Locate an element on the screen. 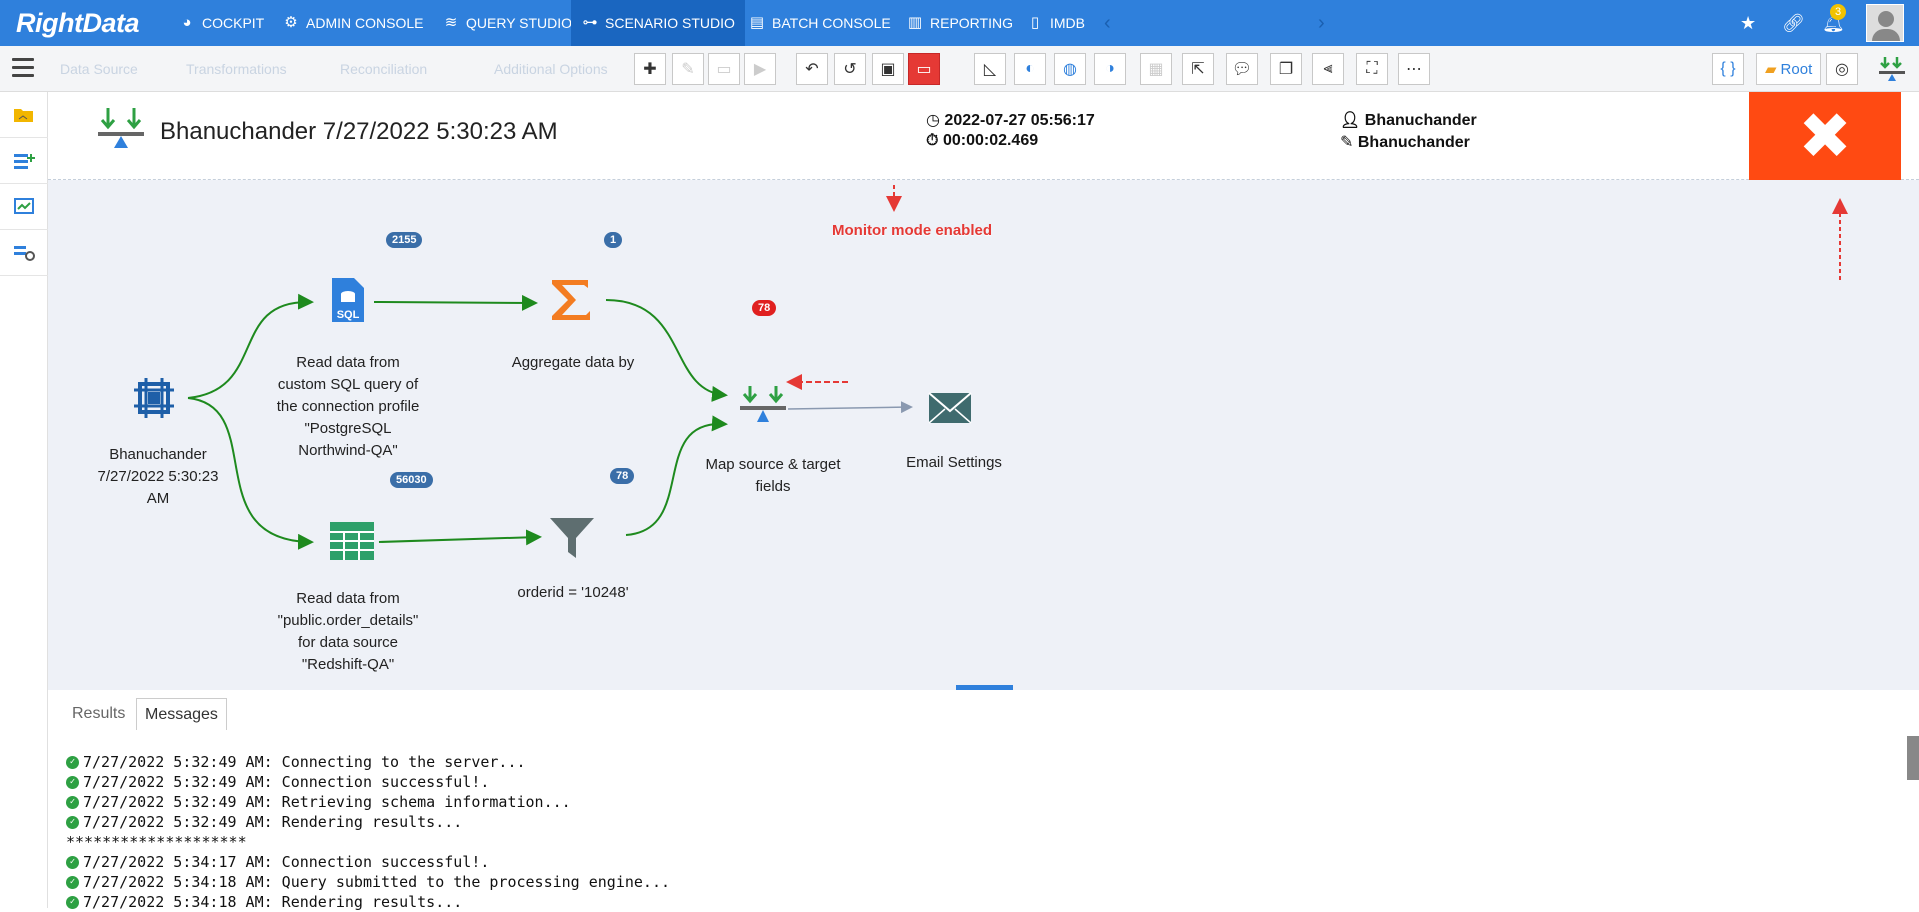  pencil-icon: ✎ is located at coordinates (1347, 142).